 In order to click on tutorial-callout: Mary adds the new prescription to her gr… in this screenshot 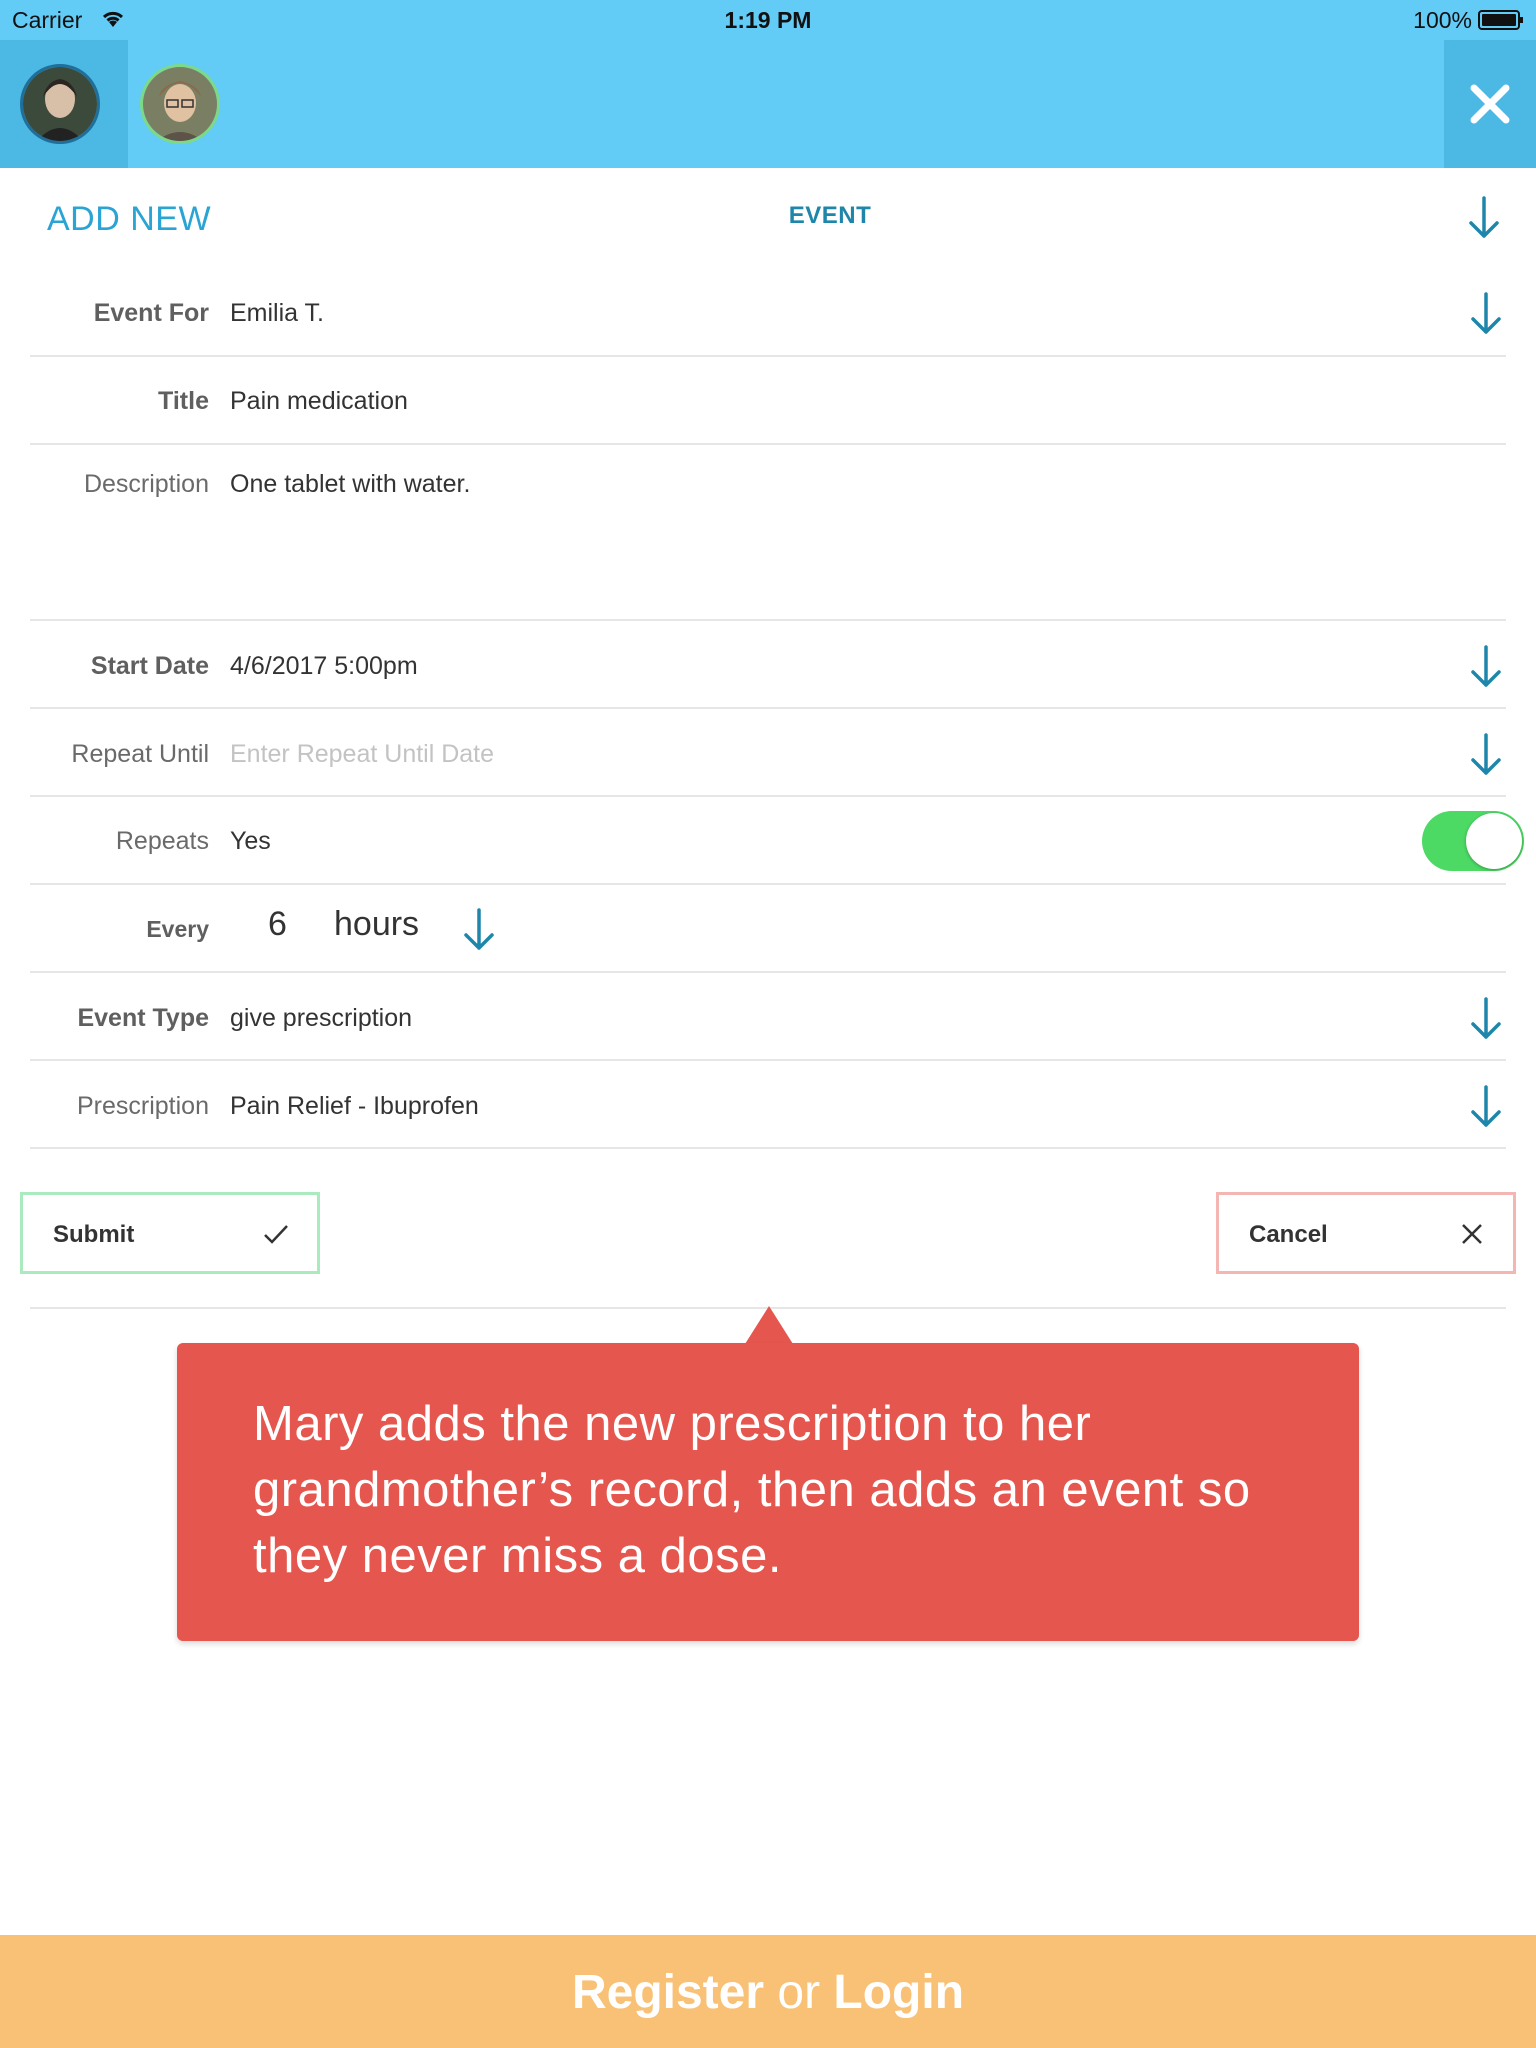, I will do `click(768, 1492)`.